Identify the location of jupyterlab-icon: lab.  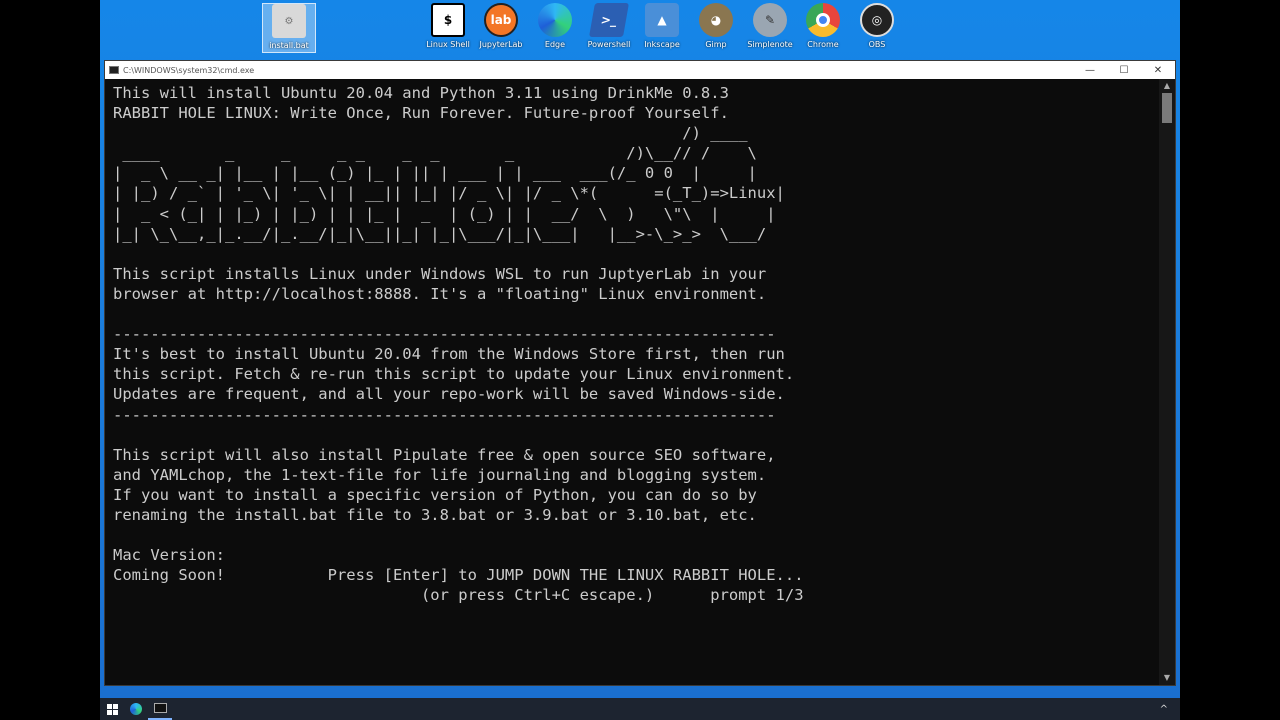
(501, 20).